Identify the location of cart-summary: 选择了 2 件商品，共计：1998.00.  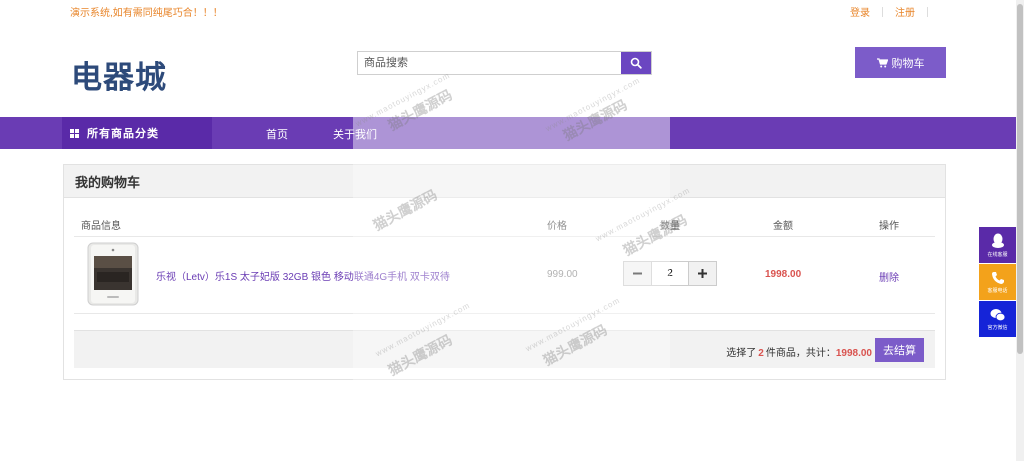
(799, 351).